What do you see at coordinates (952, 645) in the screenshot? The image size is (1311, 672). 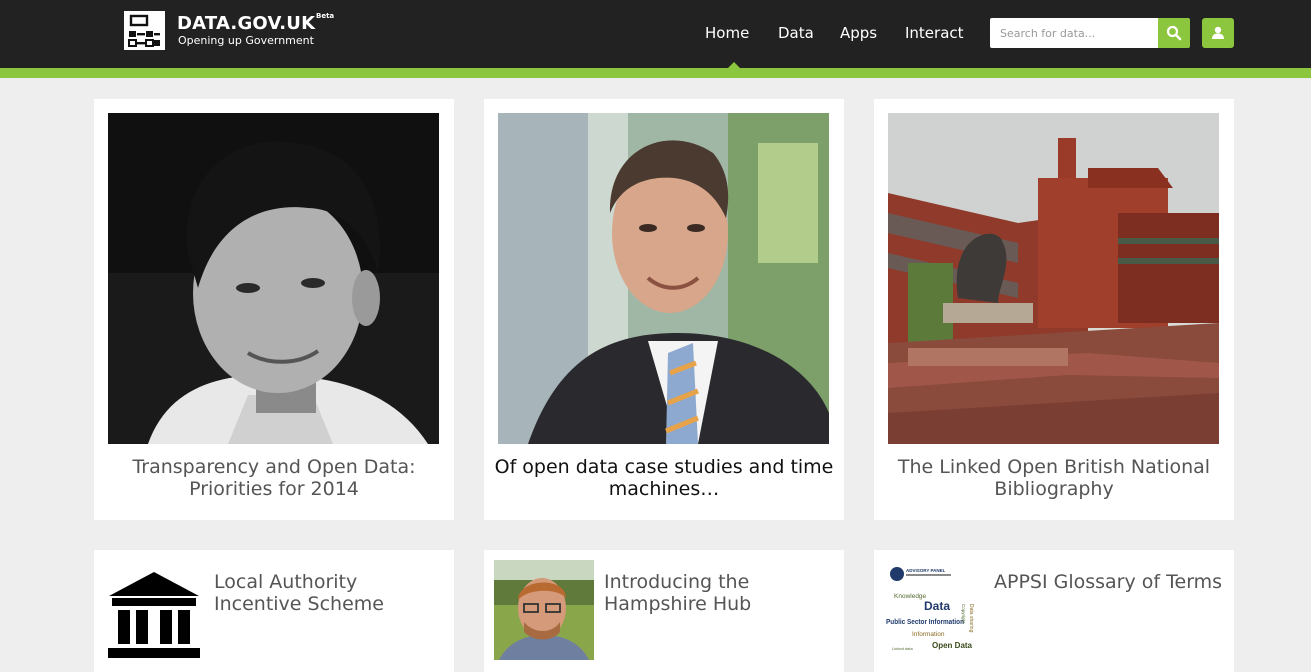 I see `wordcloud-word: Open Data` at bounding box center [952, 645].